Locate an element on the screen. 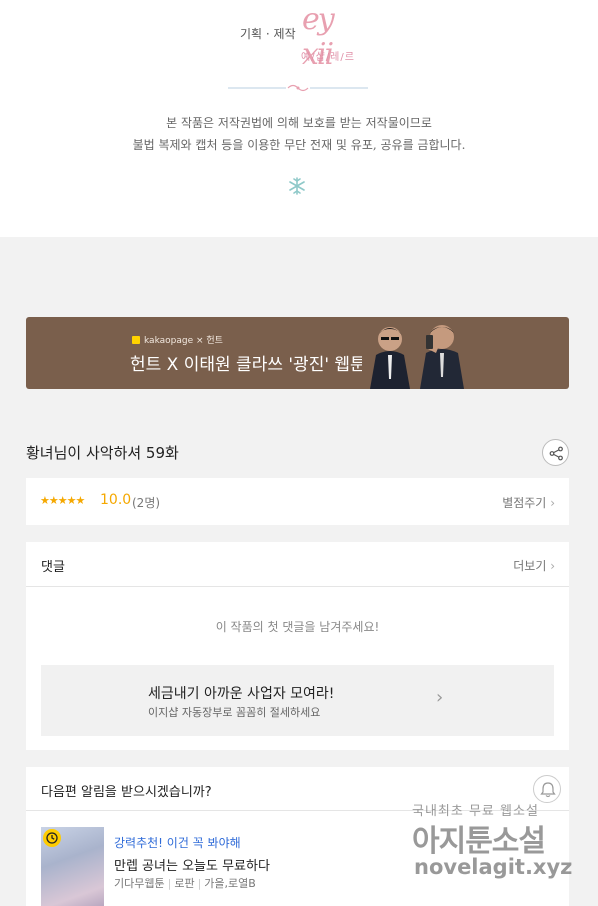 The width and height of the screenshot is (598, 906). publisher-logo: ey xii 예/샵/레/르 is located at coordinates (330, 36).